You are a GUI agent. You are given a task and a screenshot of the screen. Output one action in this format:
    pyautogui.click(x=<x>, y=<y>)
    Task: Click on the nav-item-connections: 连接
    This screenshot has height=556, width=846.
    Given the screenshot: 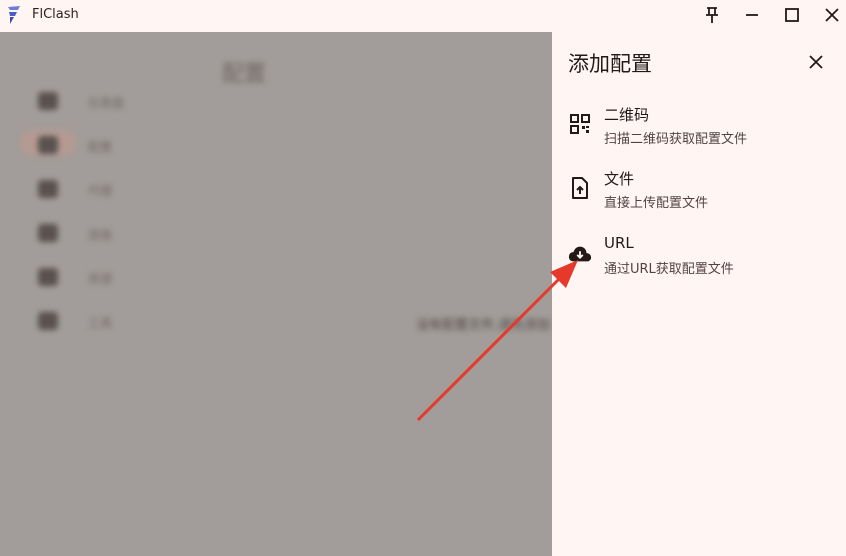 What is the action you would take?
    pyautogui.click(x=98, y=236)
    